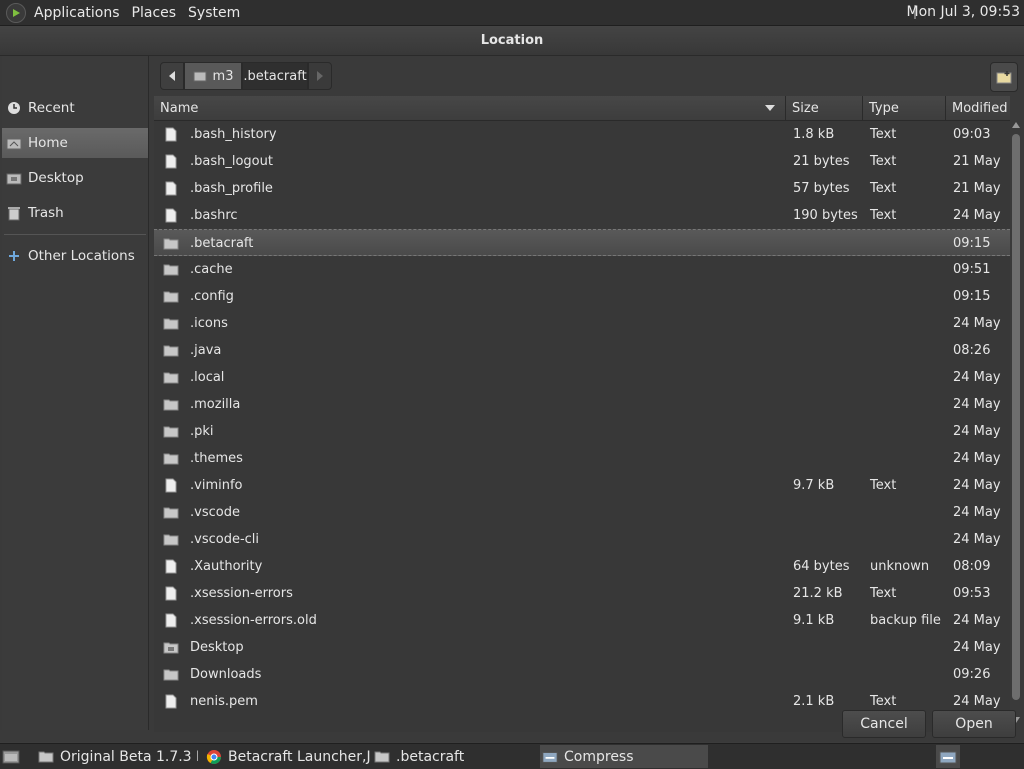 The image size is (1024, 769). Describe the element at coordinates (454, 756) in the screenshot. I see `taskbar-item-betacraft-folder: .betacraft` at that location.